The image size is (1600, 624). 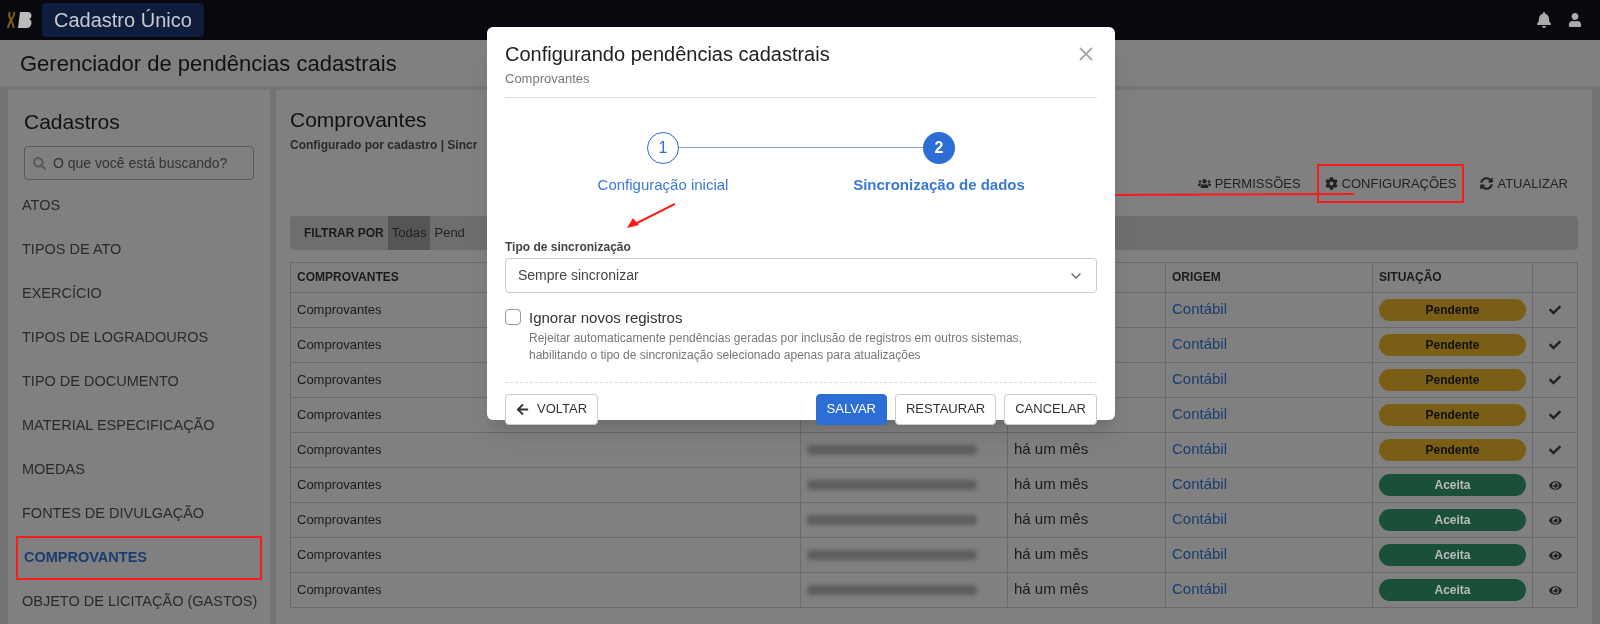 I want to click on sidebar-item: ATOS, so click(x=41, y=205).